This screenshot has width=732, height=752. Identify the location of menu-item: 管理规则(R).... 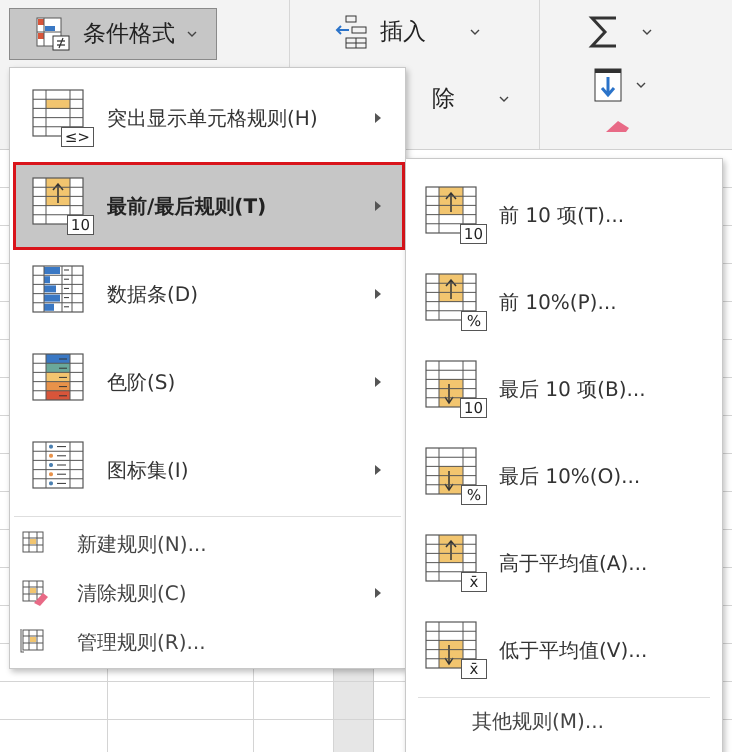
(207, 641).